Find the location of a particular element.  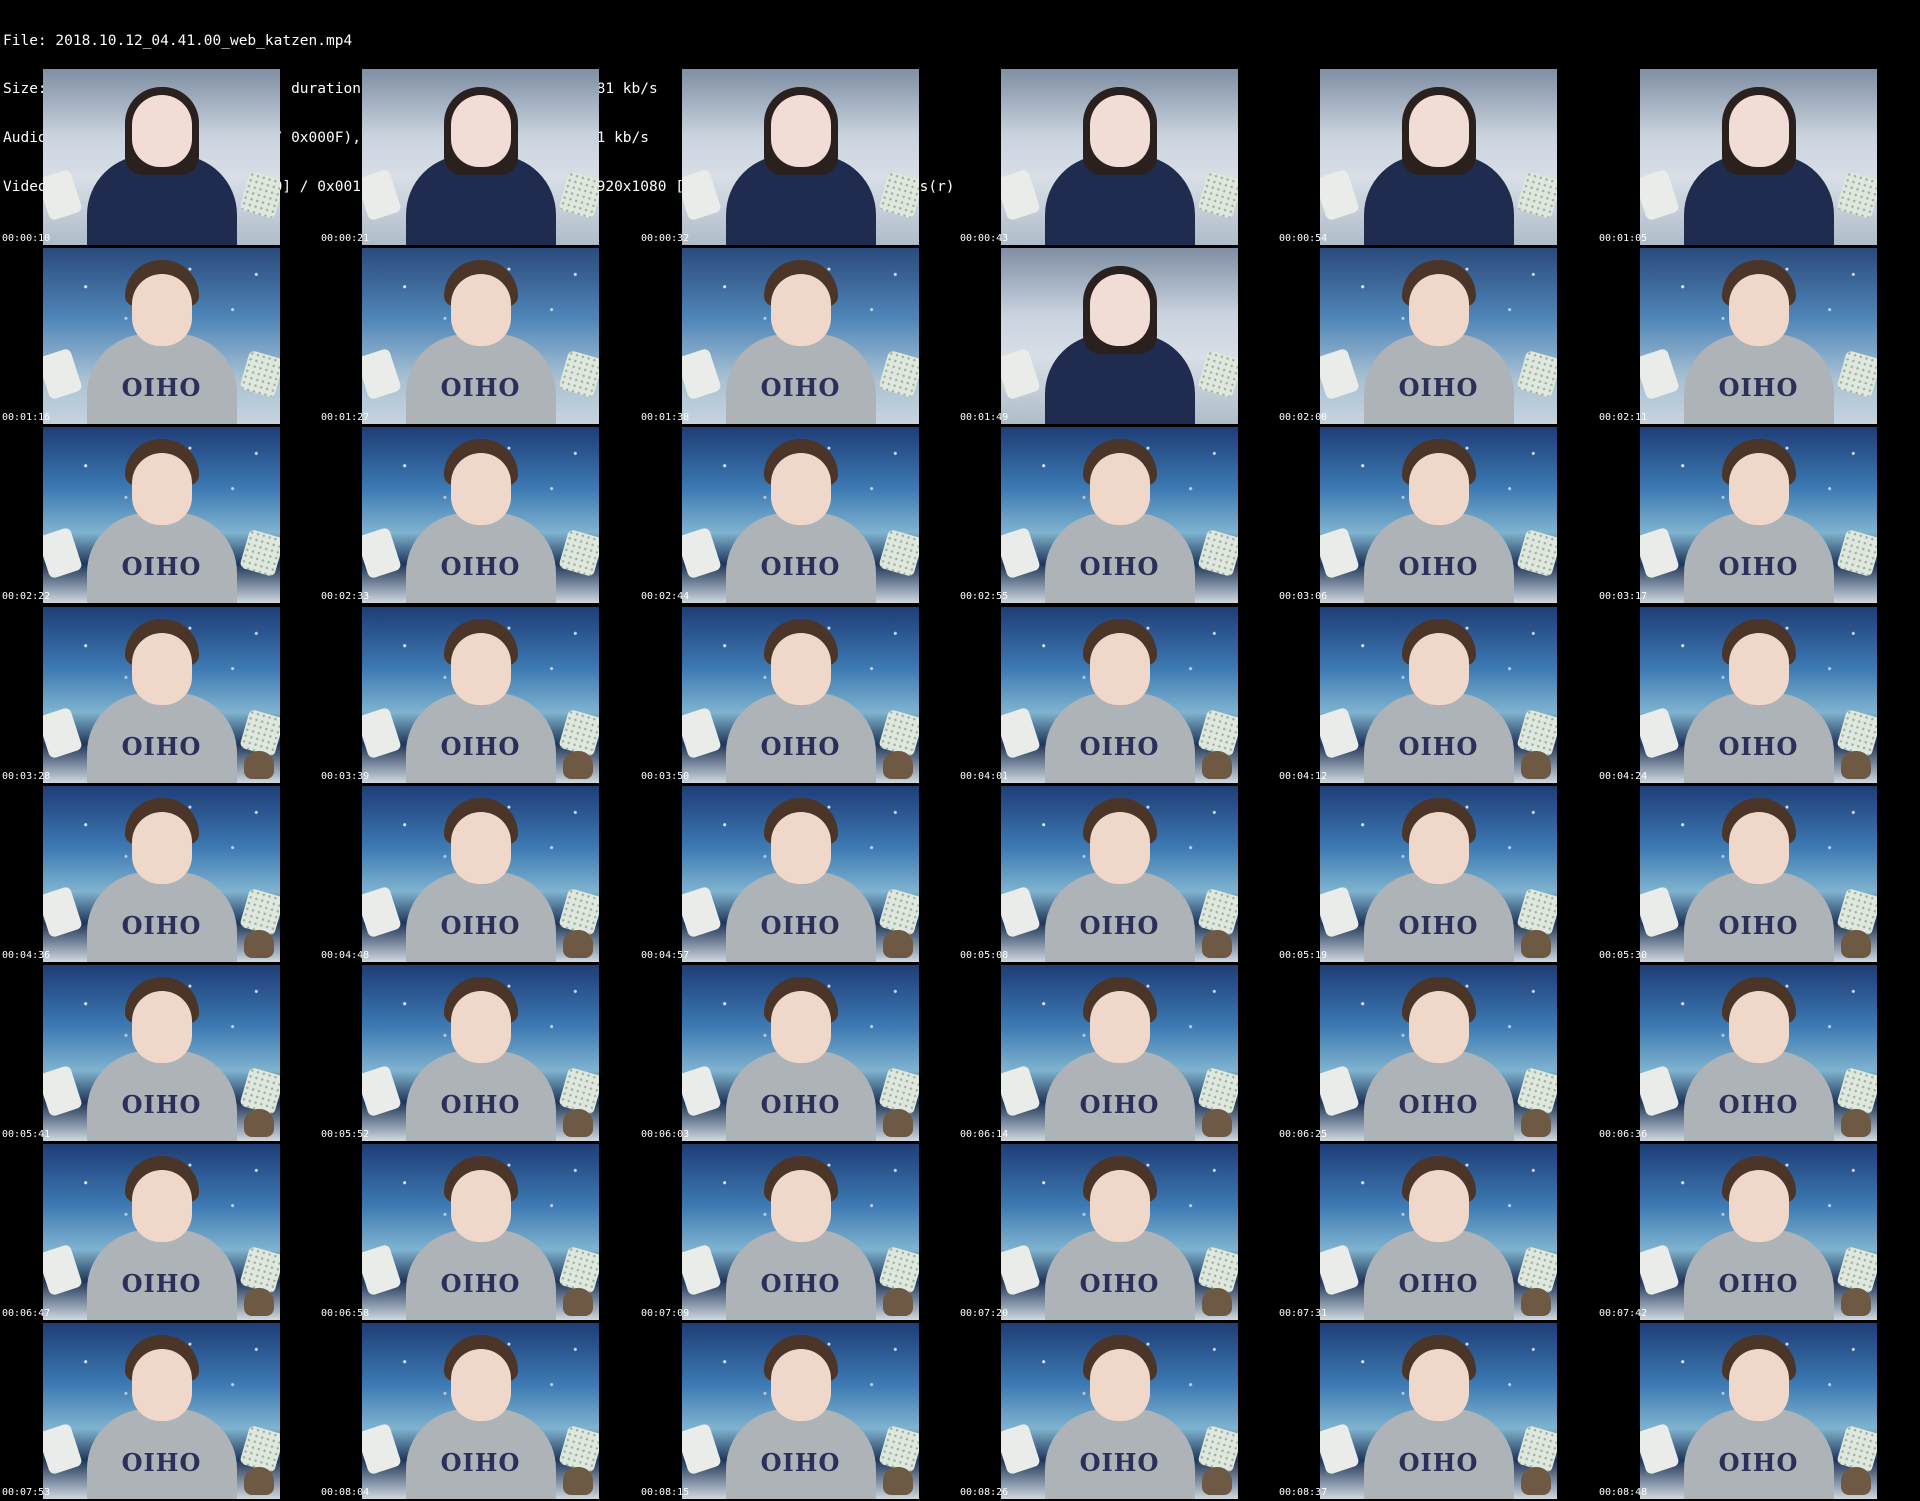

thumbnail-cell: OIHO 00:05:08 is located at coordinates (1117, 873).